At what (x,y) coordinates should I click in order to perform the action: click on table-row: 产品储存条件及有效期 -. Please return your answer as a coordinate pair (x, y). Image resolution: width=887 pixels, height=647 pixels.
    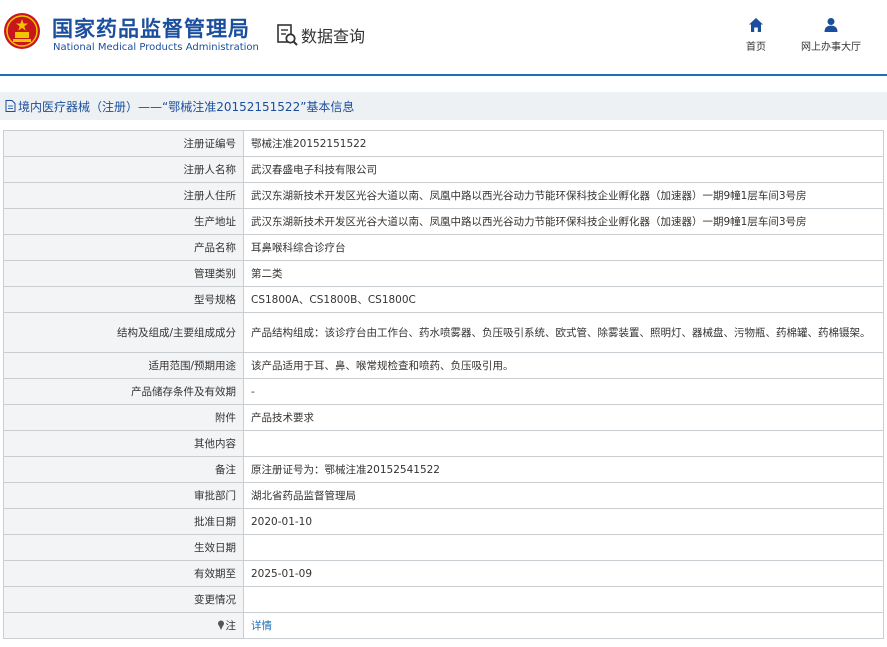
    Looking at the image, I should click on (443, 391).